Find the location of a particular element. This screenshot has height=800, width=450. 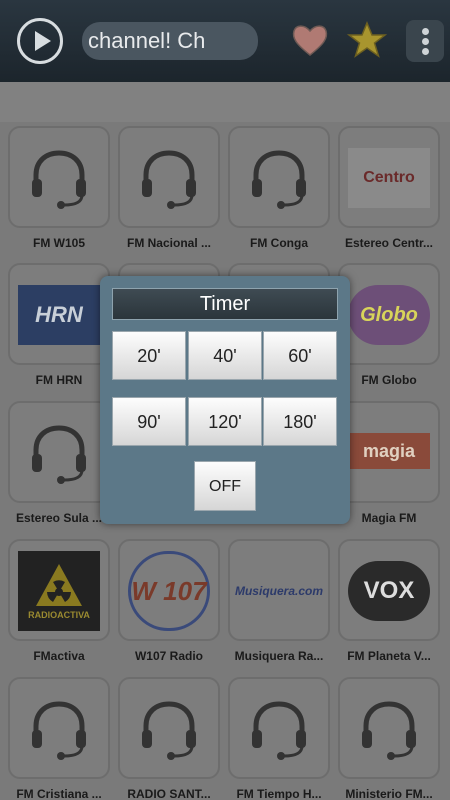

station-logo-text: Globo is located at coordinates (389, 314).